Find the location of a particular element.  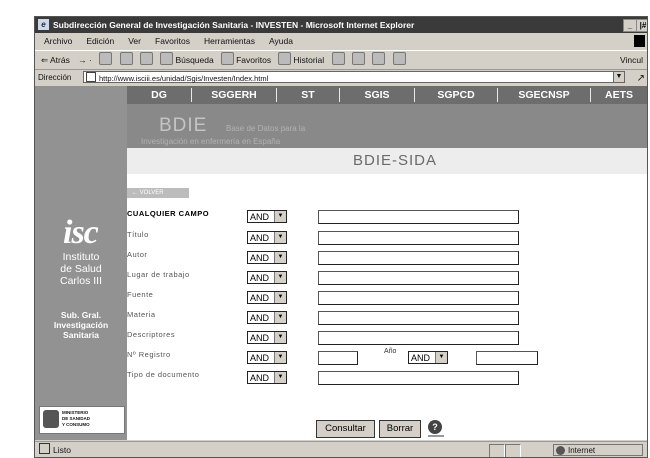

label-tipo-documento: Tipo de documento is located at coordinates (163, 374).